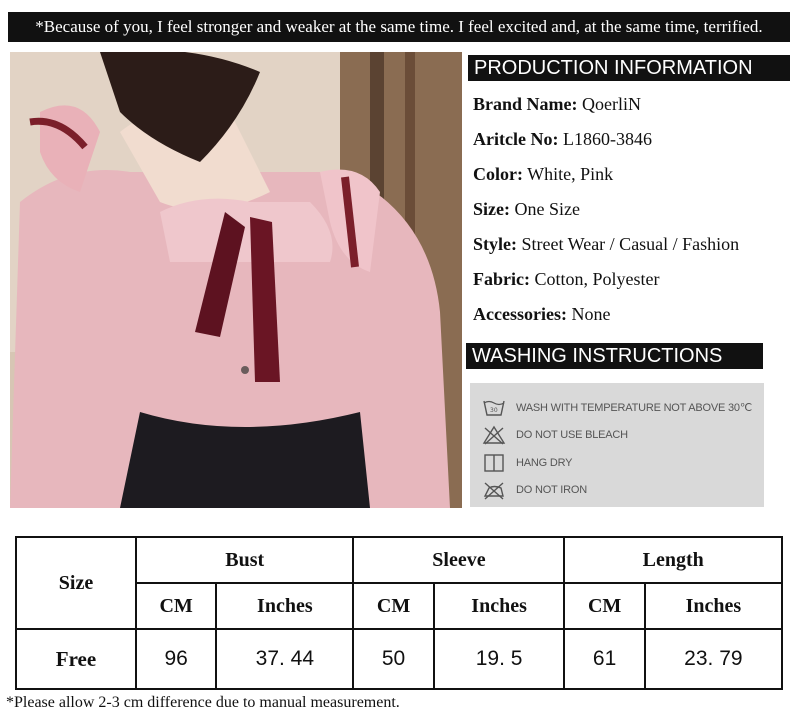 This screenshot has width=800, height=724. I want to click on wash-row-iron: DO NOT IRON, so click(534, 490).